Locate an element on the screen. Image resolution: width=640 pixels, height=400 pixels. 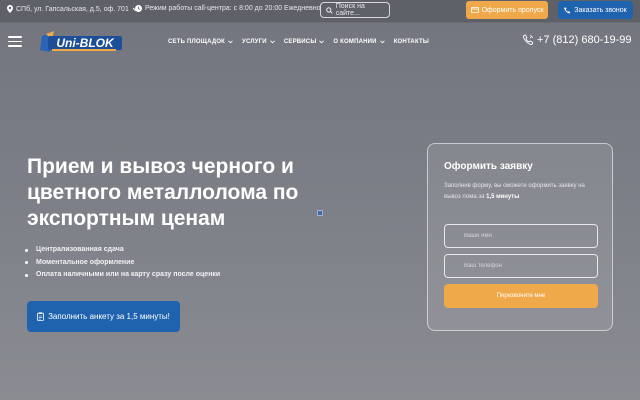
list-item: Моментальное оформление is located at coordinates (121, 263).